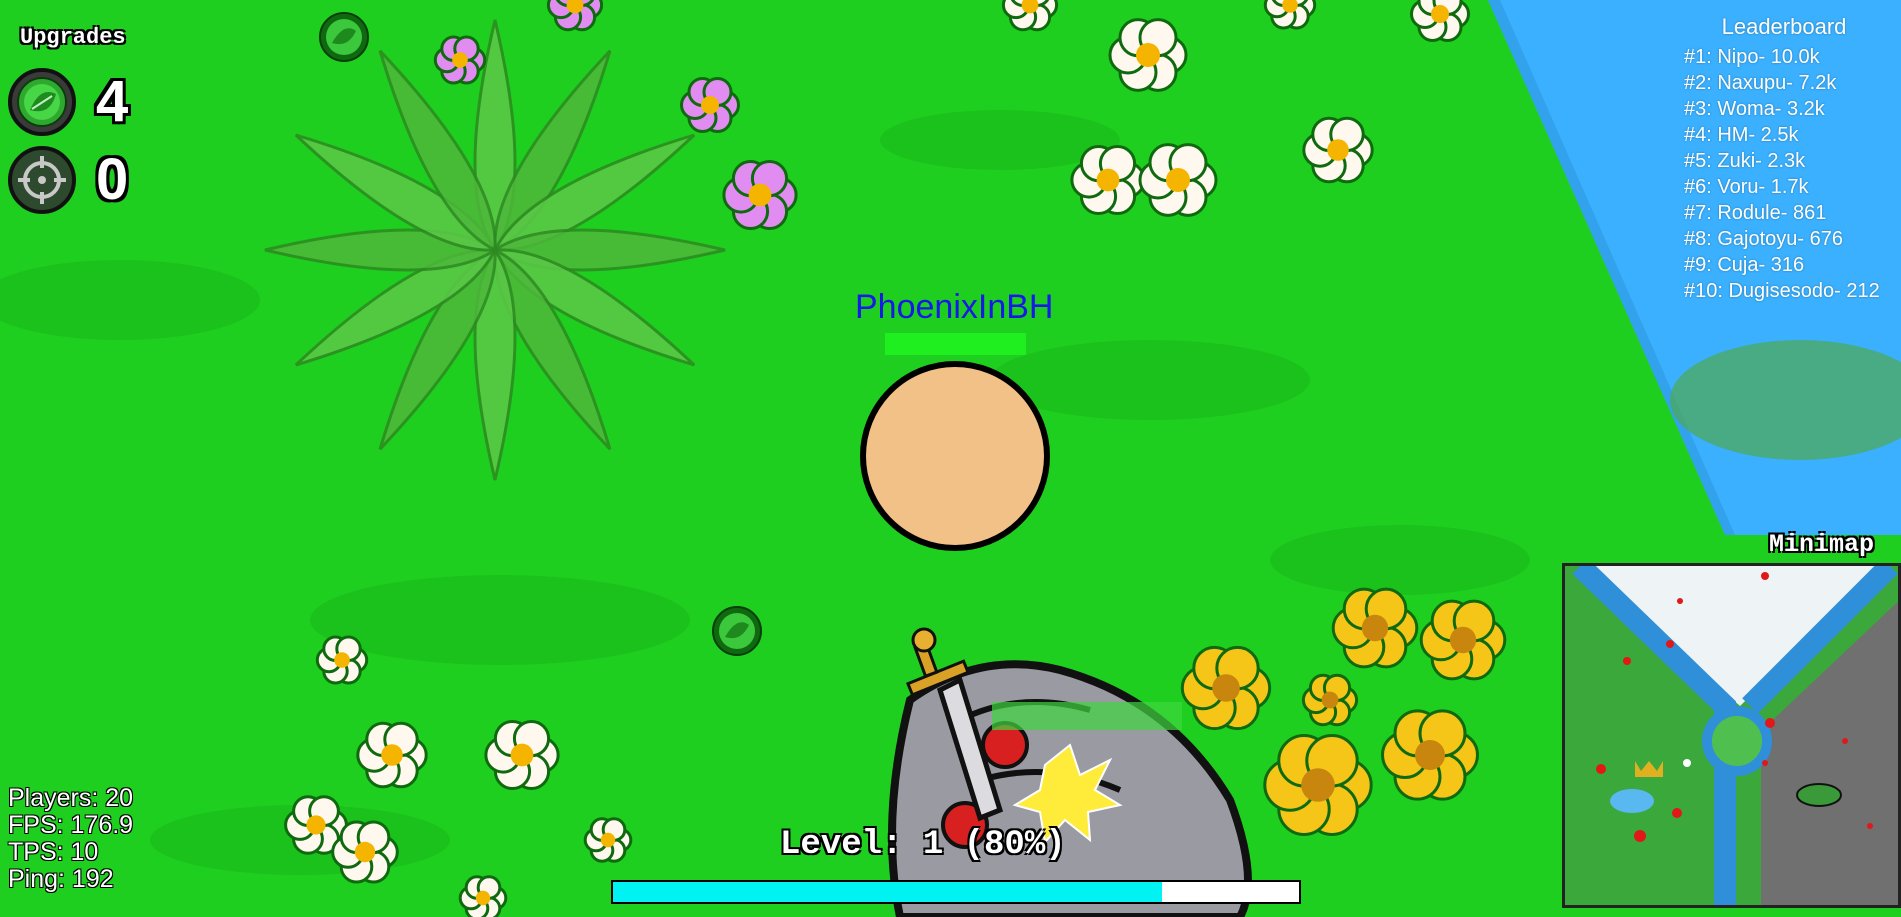 The image size is (1901, 917). What do you see at coordinates (71, 798) in the screenshot?
I see `players-stat: Players: 20` at bounding box center [71, 798].